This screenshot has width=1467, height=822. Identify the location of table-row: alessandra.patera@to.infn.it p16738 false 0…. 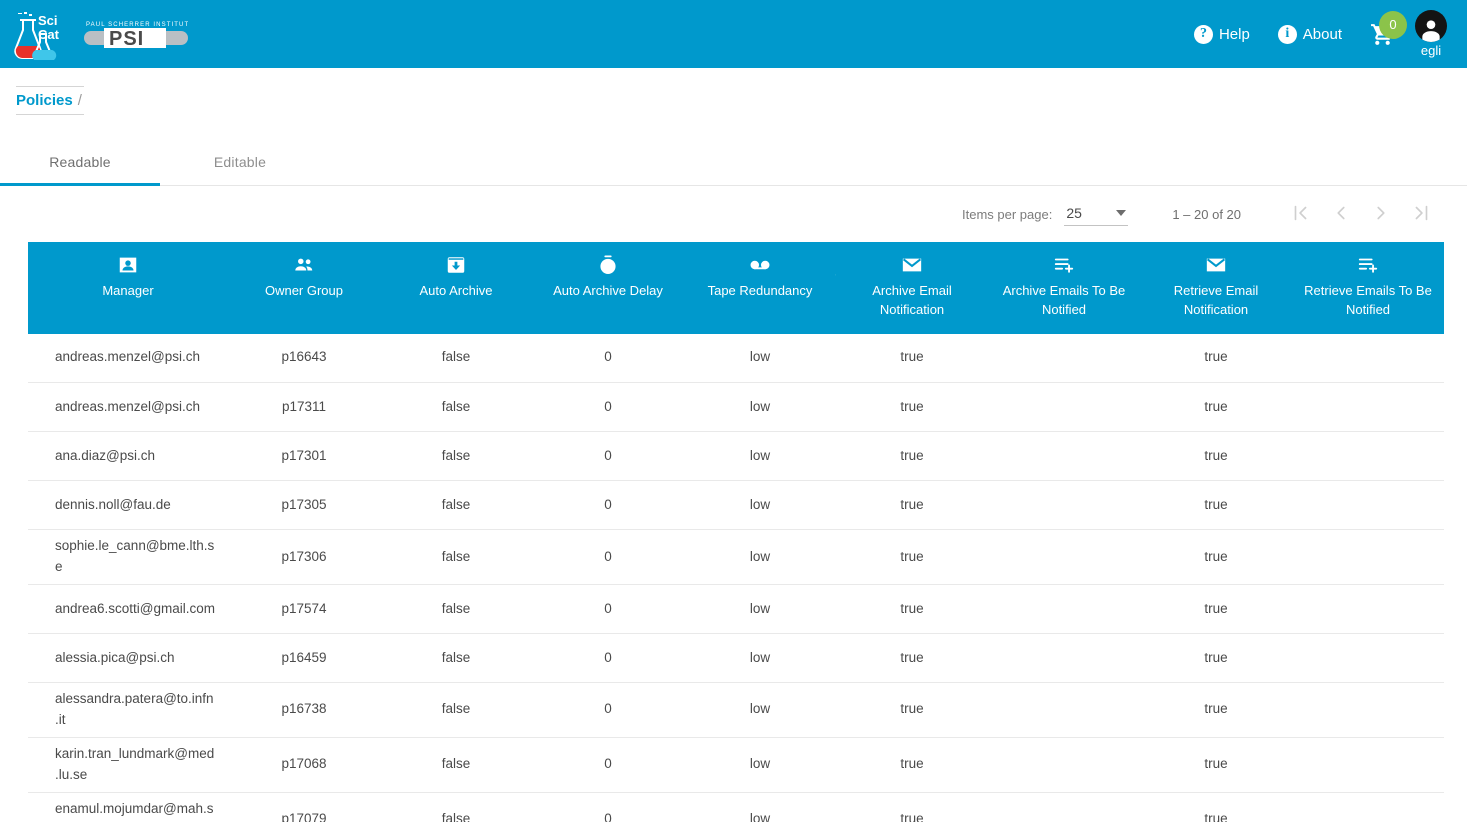
(736, 710).